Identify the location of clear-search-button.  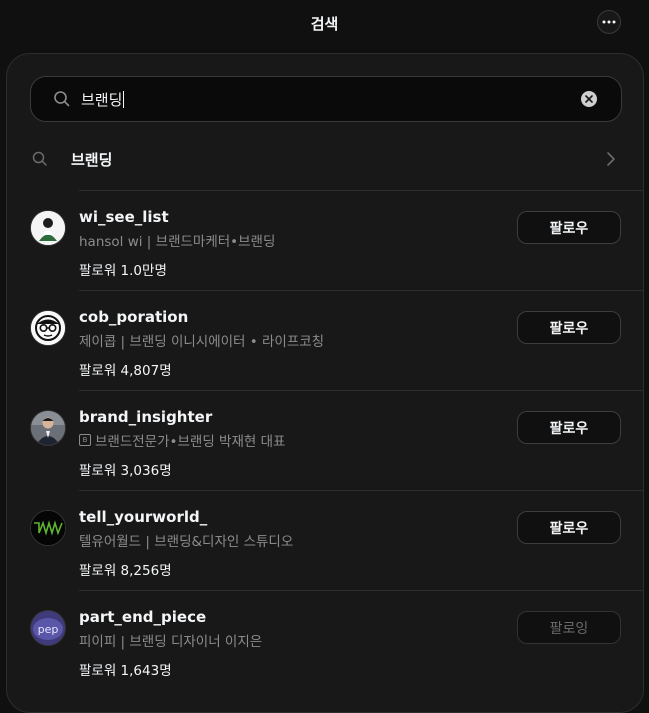
(589, 99).